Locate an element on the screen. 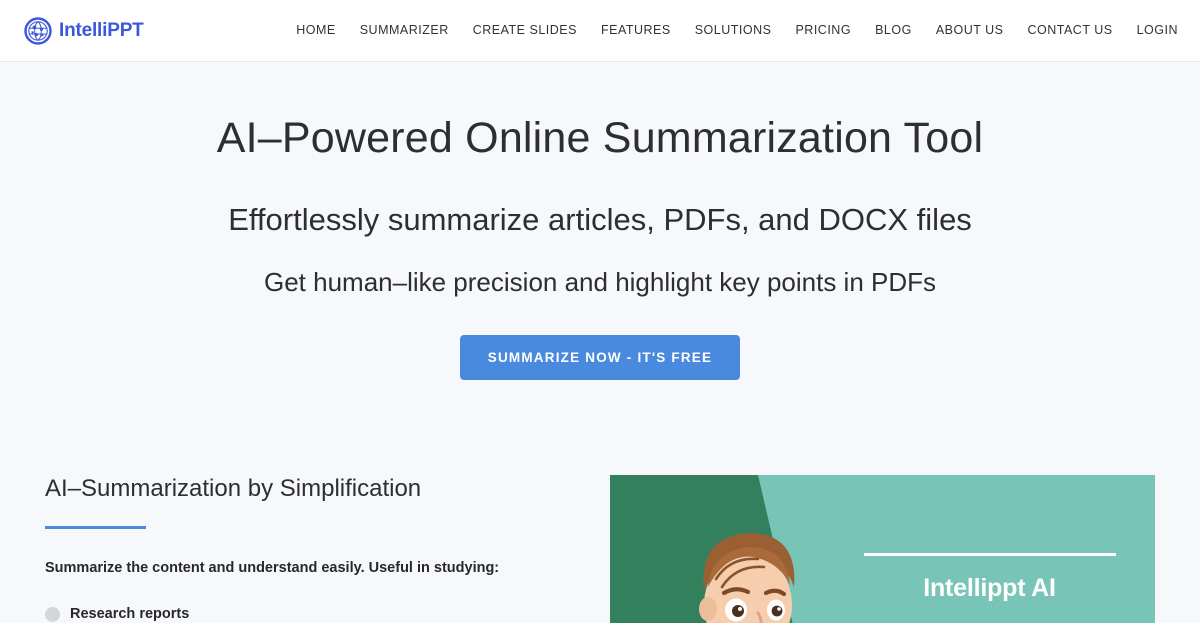 The image size is (1200, 623). use-case-list: Research reports is located at coordinates (305, 613).